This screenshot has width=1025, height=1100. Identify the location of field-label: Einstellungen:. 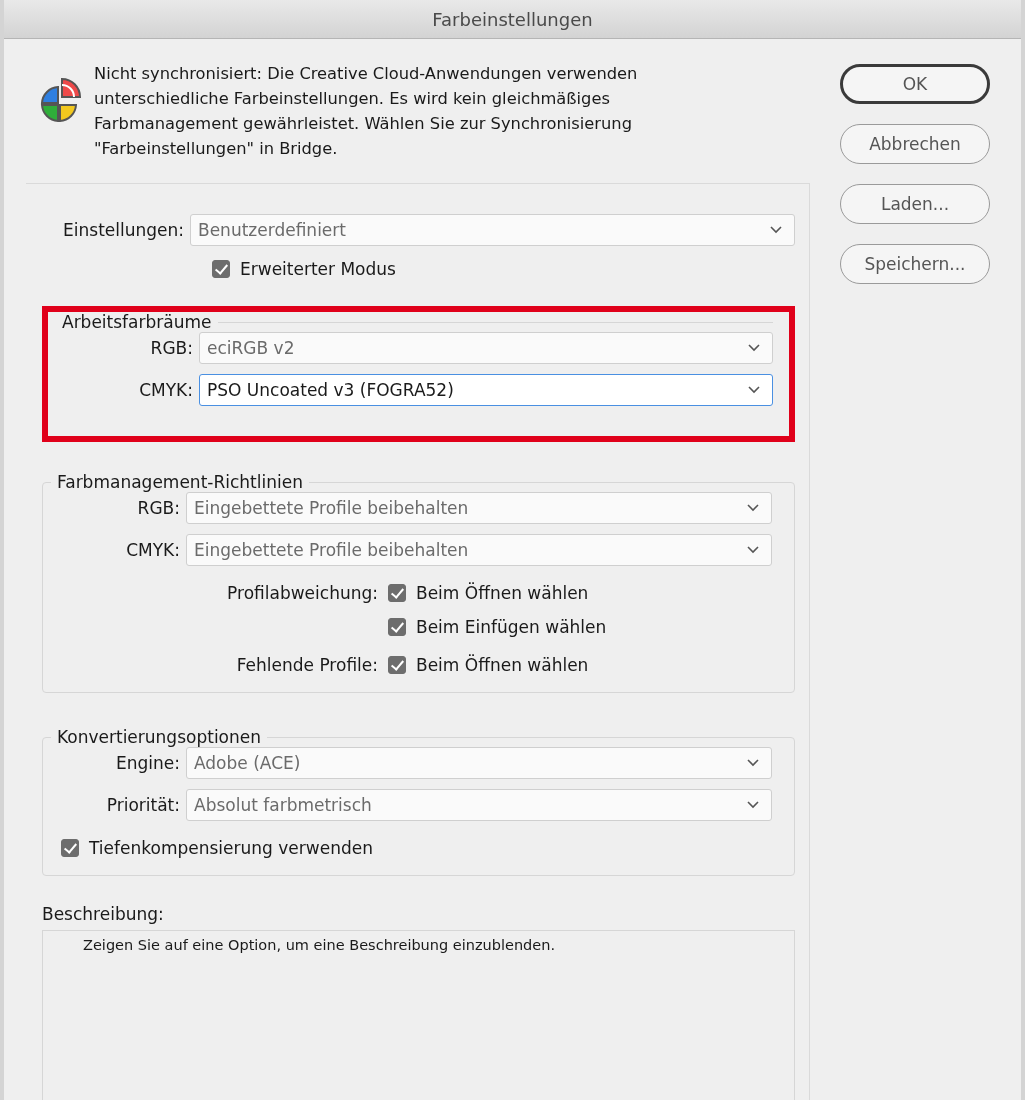
(123, 230).